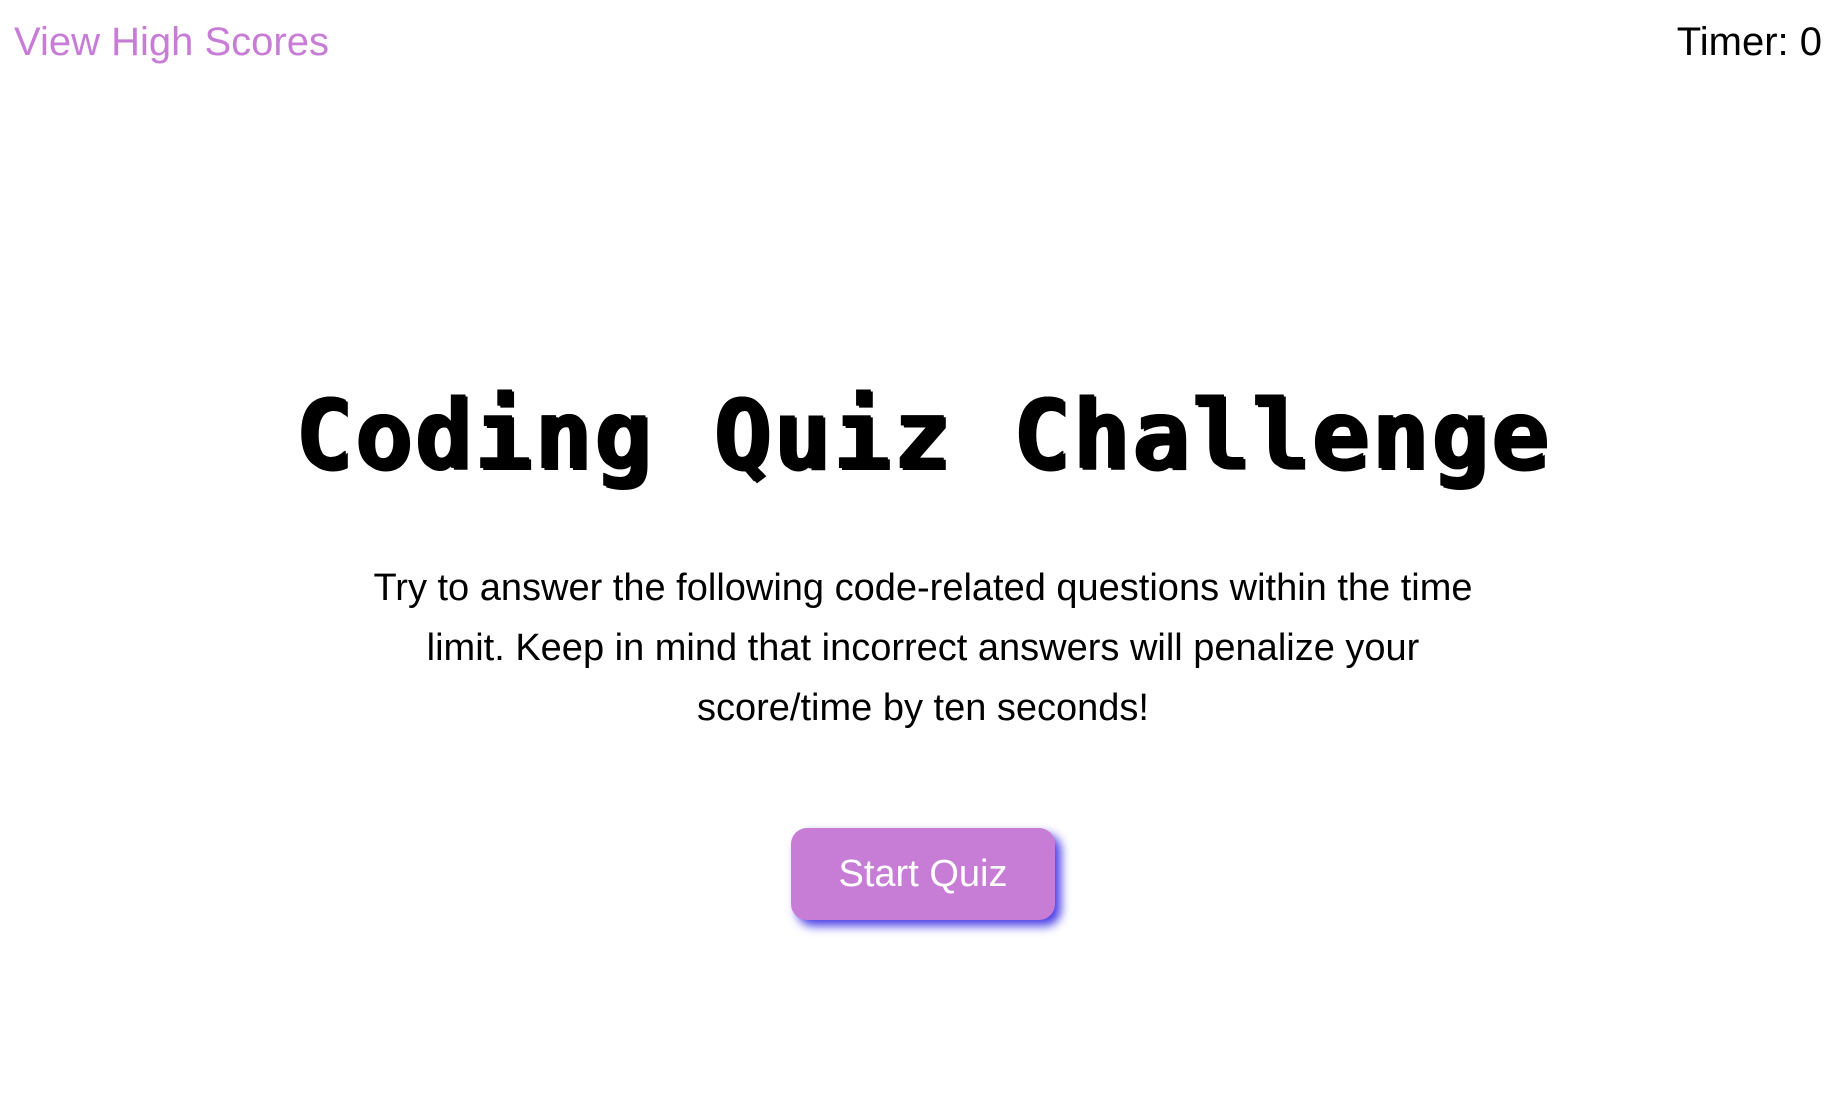 The height and width of the screenshot is (1108, 1846). Describe the element at coordinates (171, 42) in the screenshot. I see `view-high-scores-link: View High Scores` at that location.